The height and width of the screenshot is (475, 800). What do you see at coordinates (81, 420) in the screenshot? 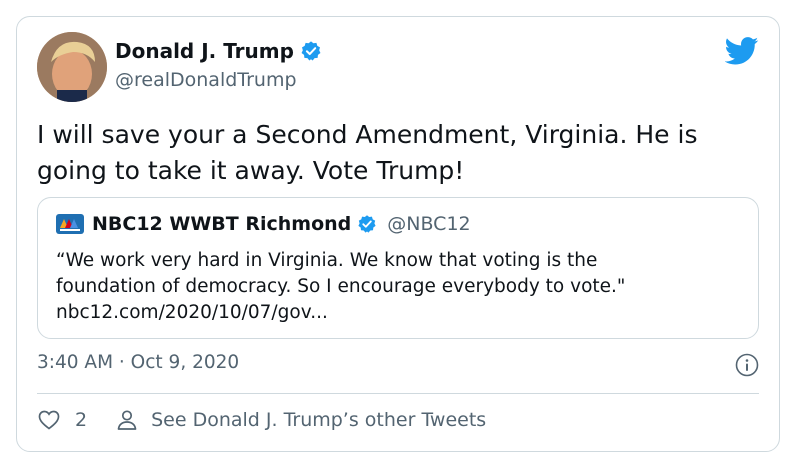
I see `like-count: 2` at bounding box center [81, 420].